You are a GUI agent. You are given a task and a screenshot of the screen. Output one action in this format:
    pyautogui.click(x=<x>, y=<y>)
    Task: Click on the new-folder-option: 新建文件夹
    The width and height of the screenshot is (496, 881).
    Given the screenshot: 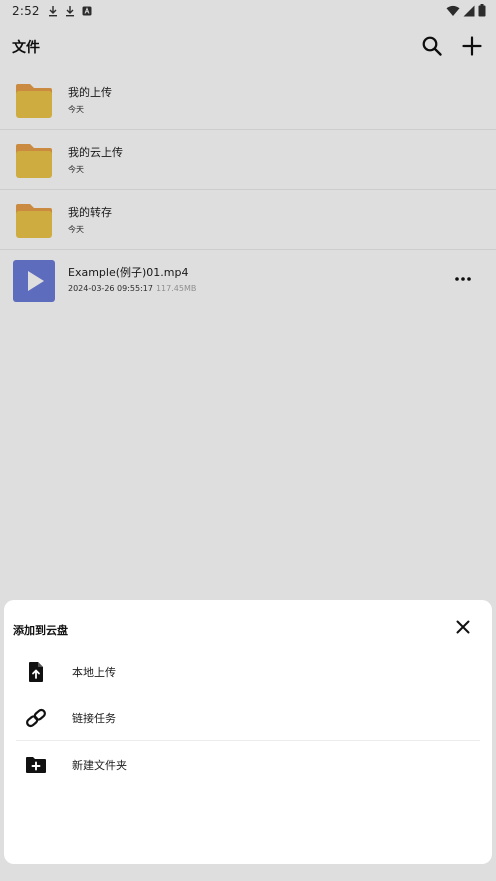 What is the action you would take?
    pyautogui.click(x=248, y=764)
    